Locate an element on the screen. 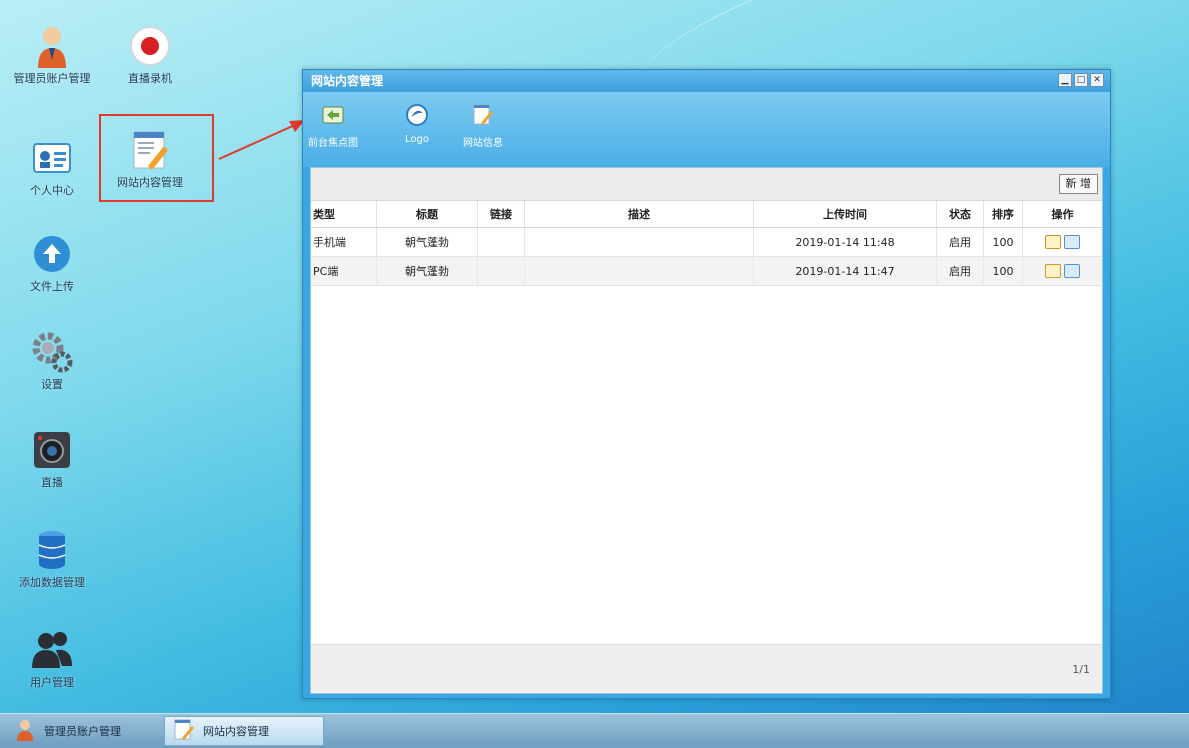 The image size is (1189, 748). toolbar-site-info: 网站信息 is located at coordinates (483, 126).